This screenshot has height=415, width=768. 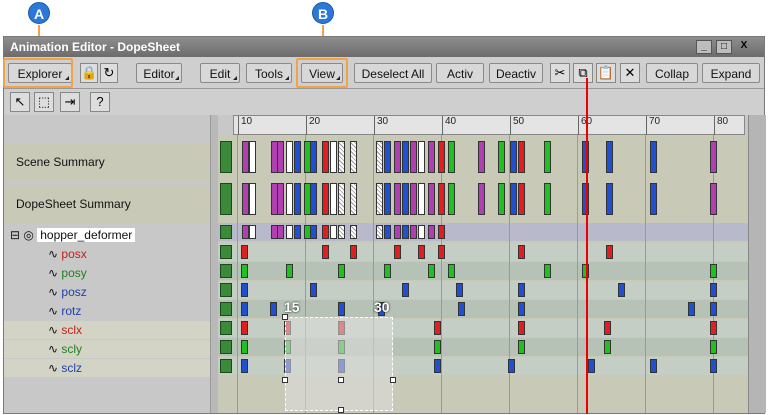 I want to click on scene-summary-row: Scene Summary, so click(x=107, y=162).